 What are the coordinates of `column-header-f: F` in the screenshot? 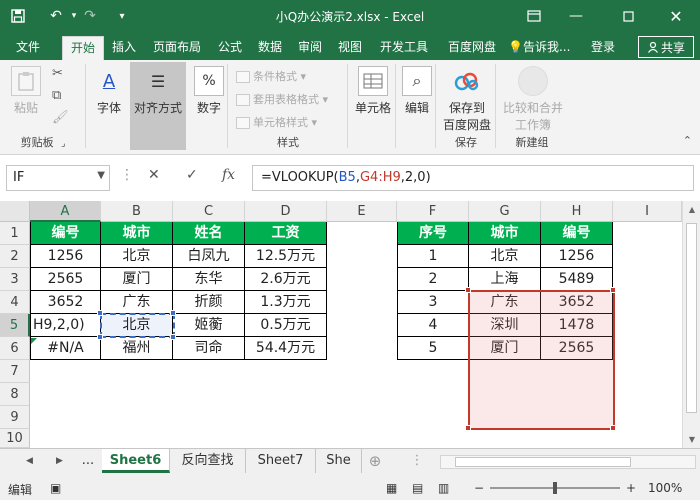 It's located at (433, 211).